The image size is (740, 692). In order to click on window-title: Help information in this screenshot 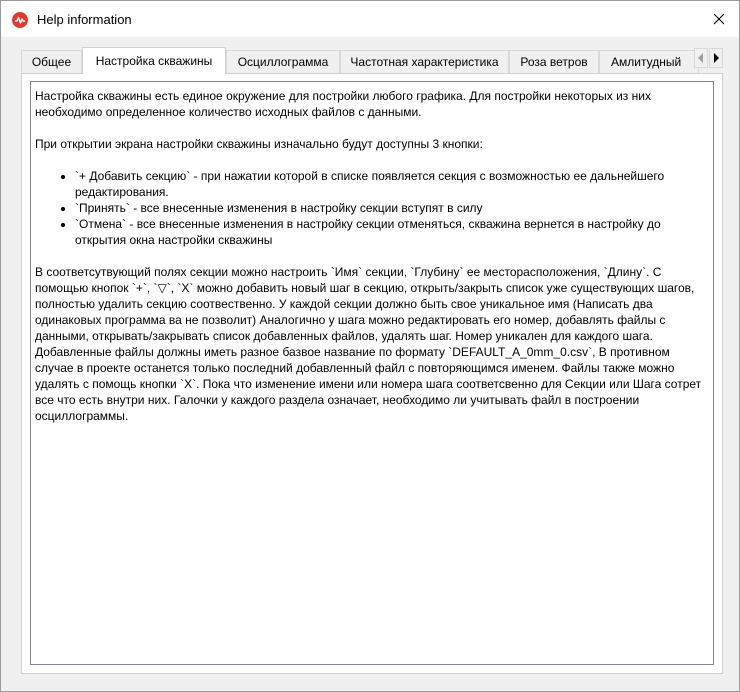, I will do `click(84, 19)`.